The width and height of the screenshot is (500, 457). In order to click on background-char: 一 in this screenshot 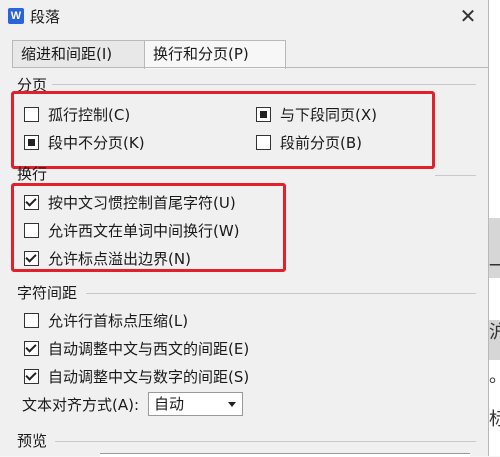, I will do `click(494, 266)`.